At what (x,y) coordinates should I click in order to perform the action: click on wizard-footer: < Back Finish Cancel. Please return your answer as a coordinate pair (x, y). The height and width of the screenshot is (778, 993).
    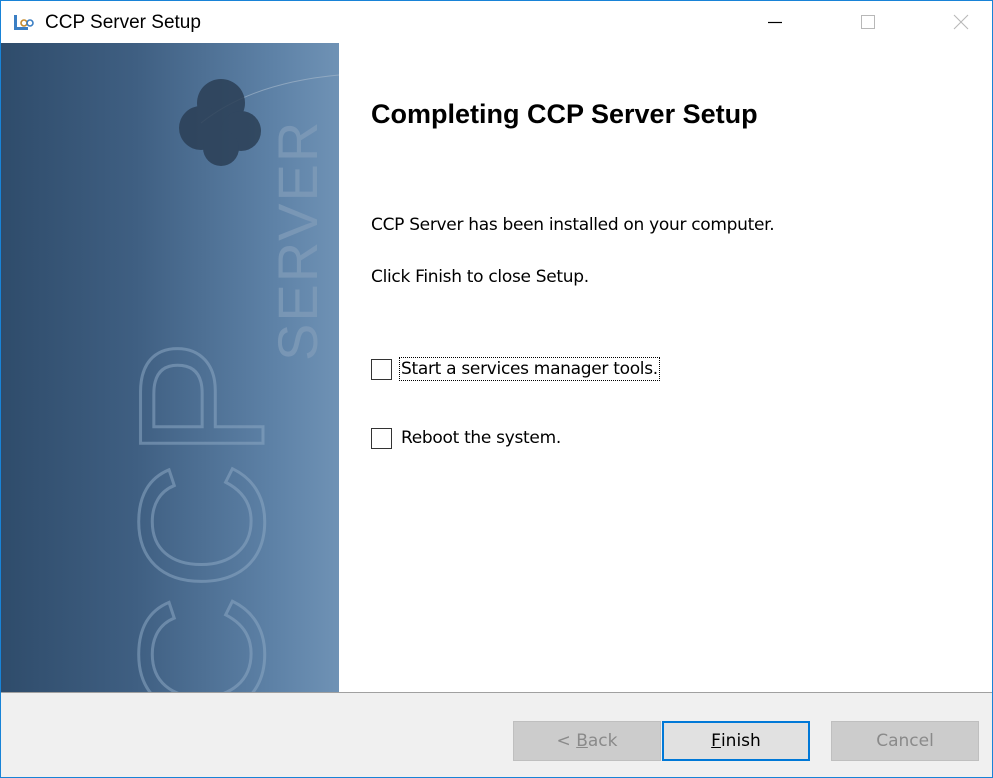
    Looking at the image, I should click on (496, 735).